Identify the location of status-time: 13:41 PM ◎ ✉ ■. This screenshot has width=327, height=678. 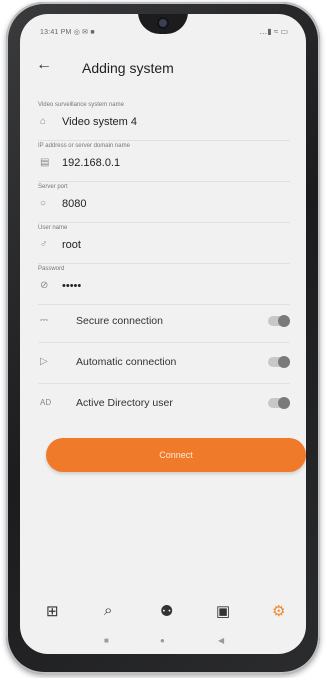
(67, 32).